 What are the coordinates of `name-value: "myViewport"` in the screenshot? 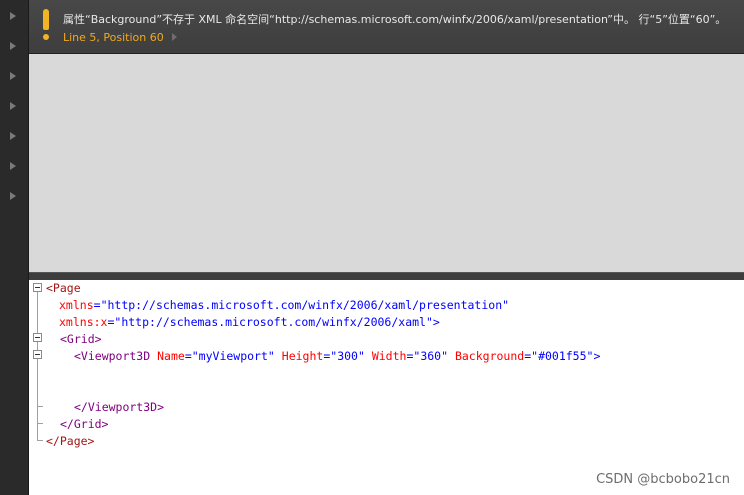 It's located at (233, 356).